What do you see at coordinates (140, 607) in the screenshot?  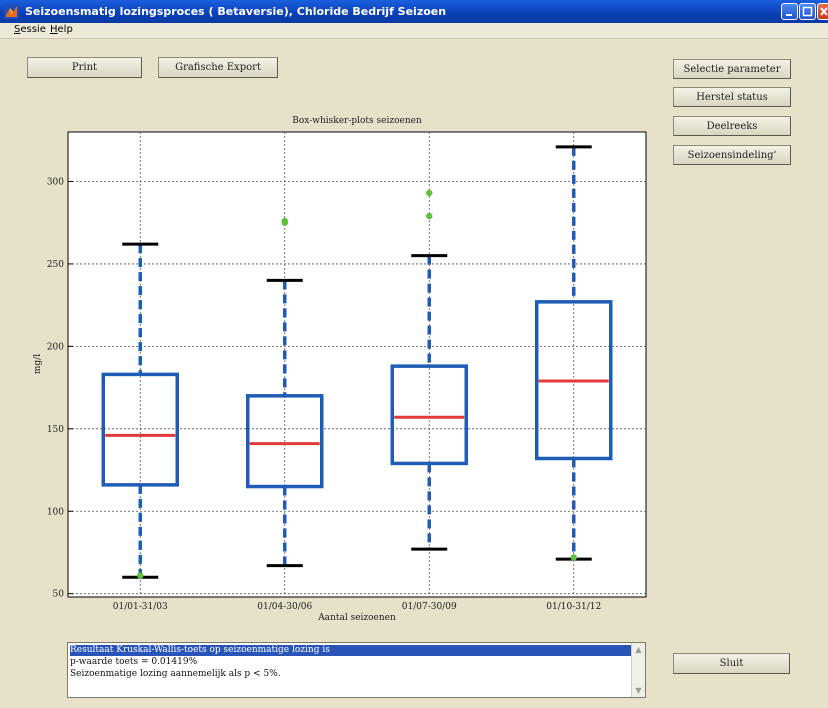 I see `x-tick-label: 01/01-31/03` at bounding box center [140, 607].